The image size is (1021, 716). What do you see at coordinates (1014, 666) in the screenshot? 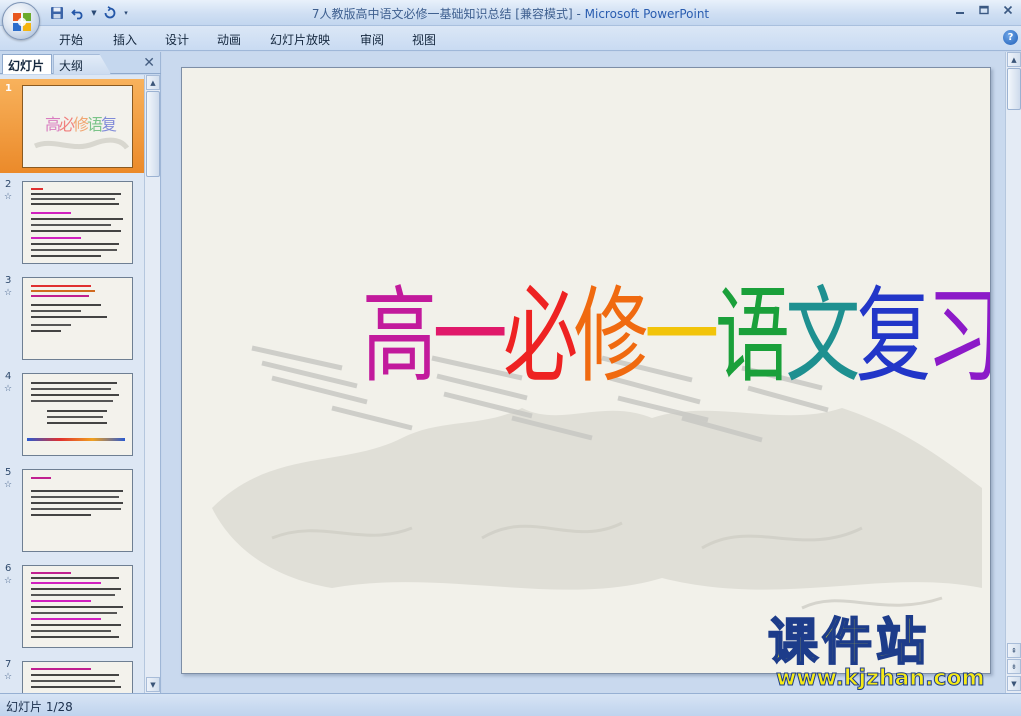
I see `next-slide-icon: ⇟` at bounding box center [1014, 666].